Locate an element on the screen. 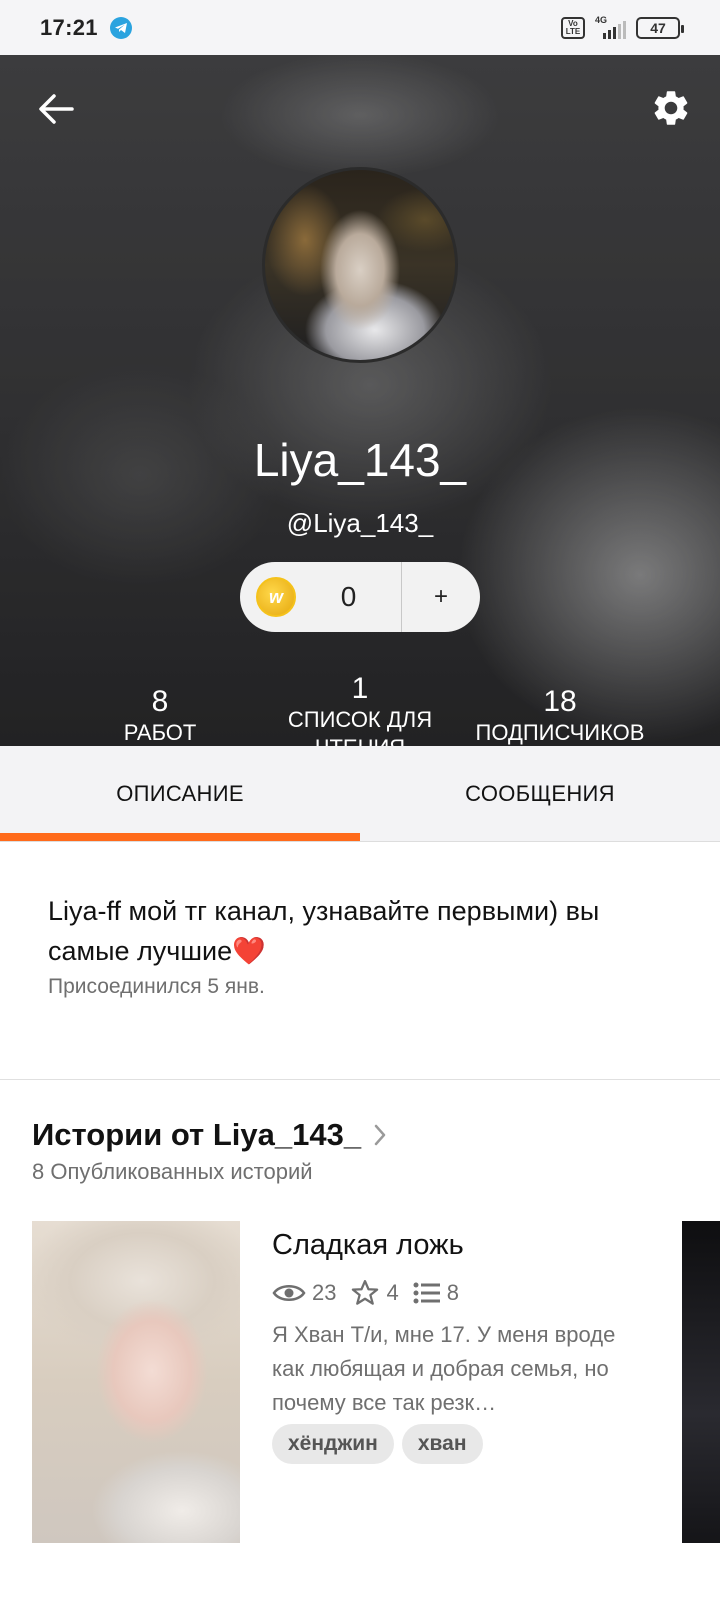 This screenshot has width=720, height=1600. story-cover is located at coordinates (136, 1382).